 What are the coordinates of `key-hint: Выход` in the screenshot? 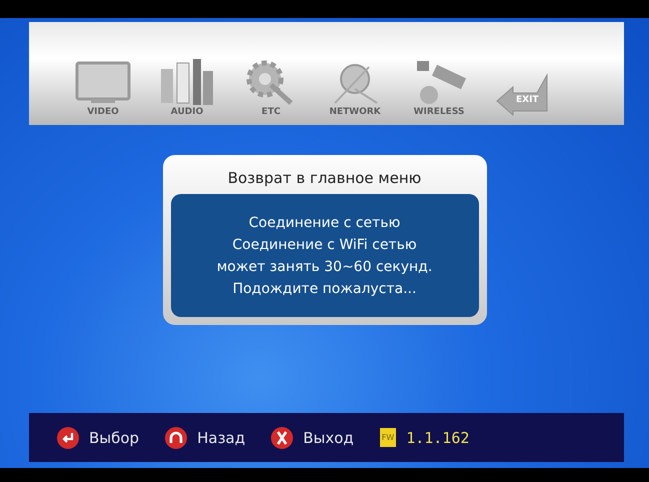 It's located at (328, 437).